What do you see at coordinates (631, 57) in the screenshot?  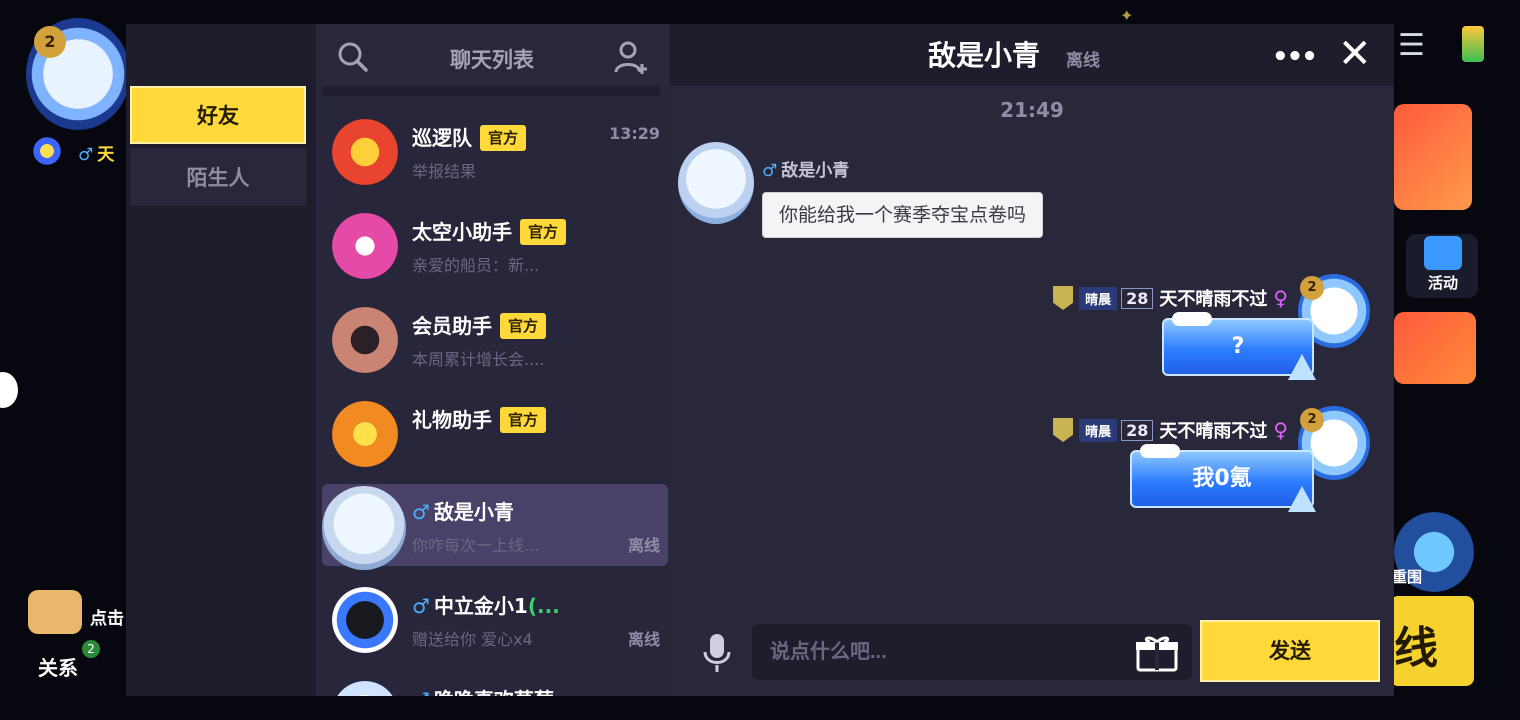 I see `add-friend-icon` at bounding box center [631, 57].